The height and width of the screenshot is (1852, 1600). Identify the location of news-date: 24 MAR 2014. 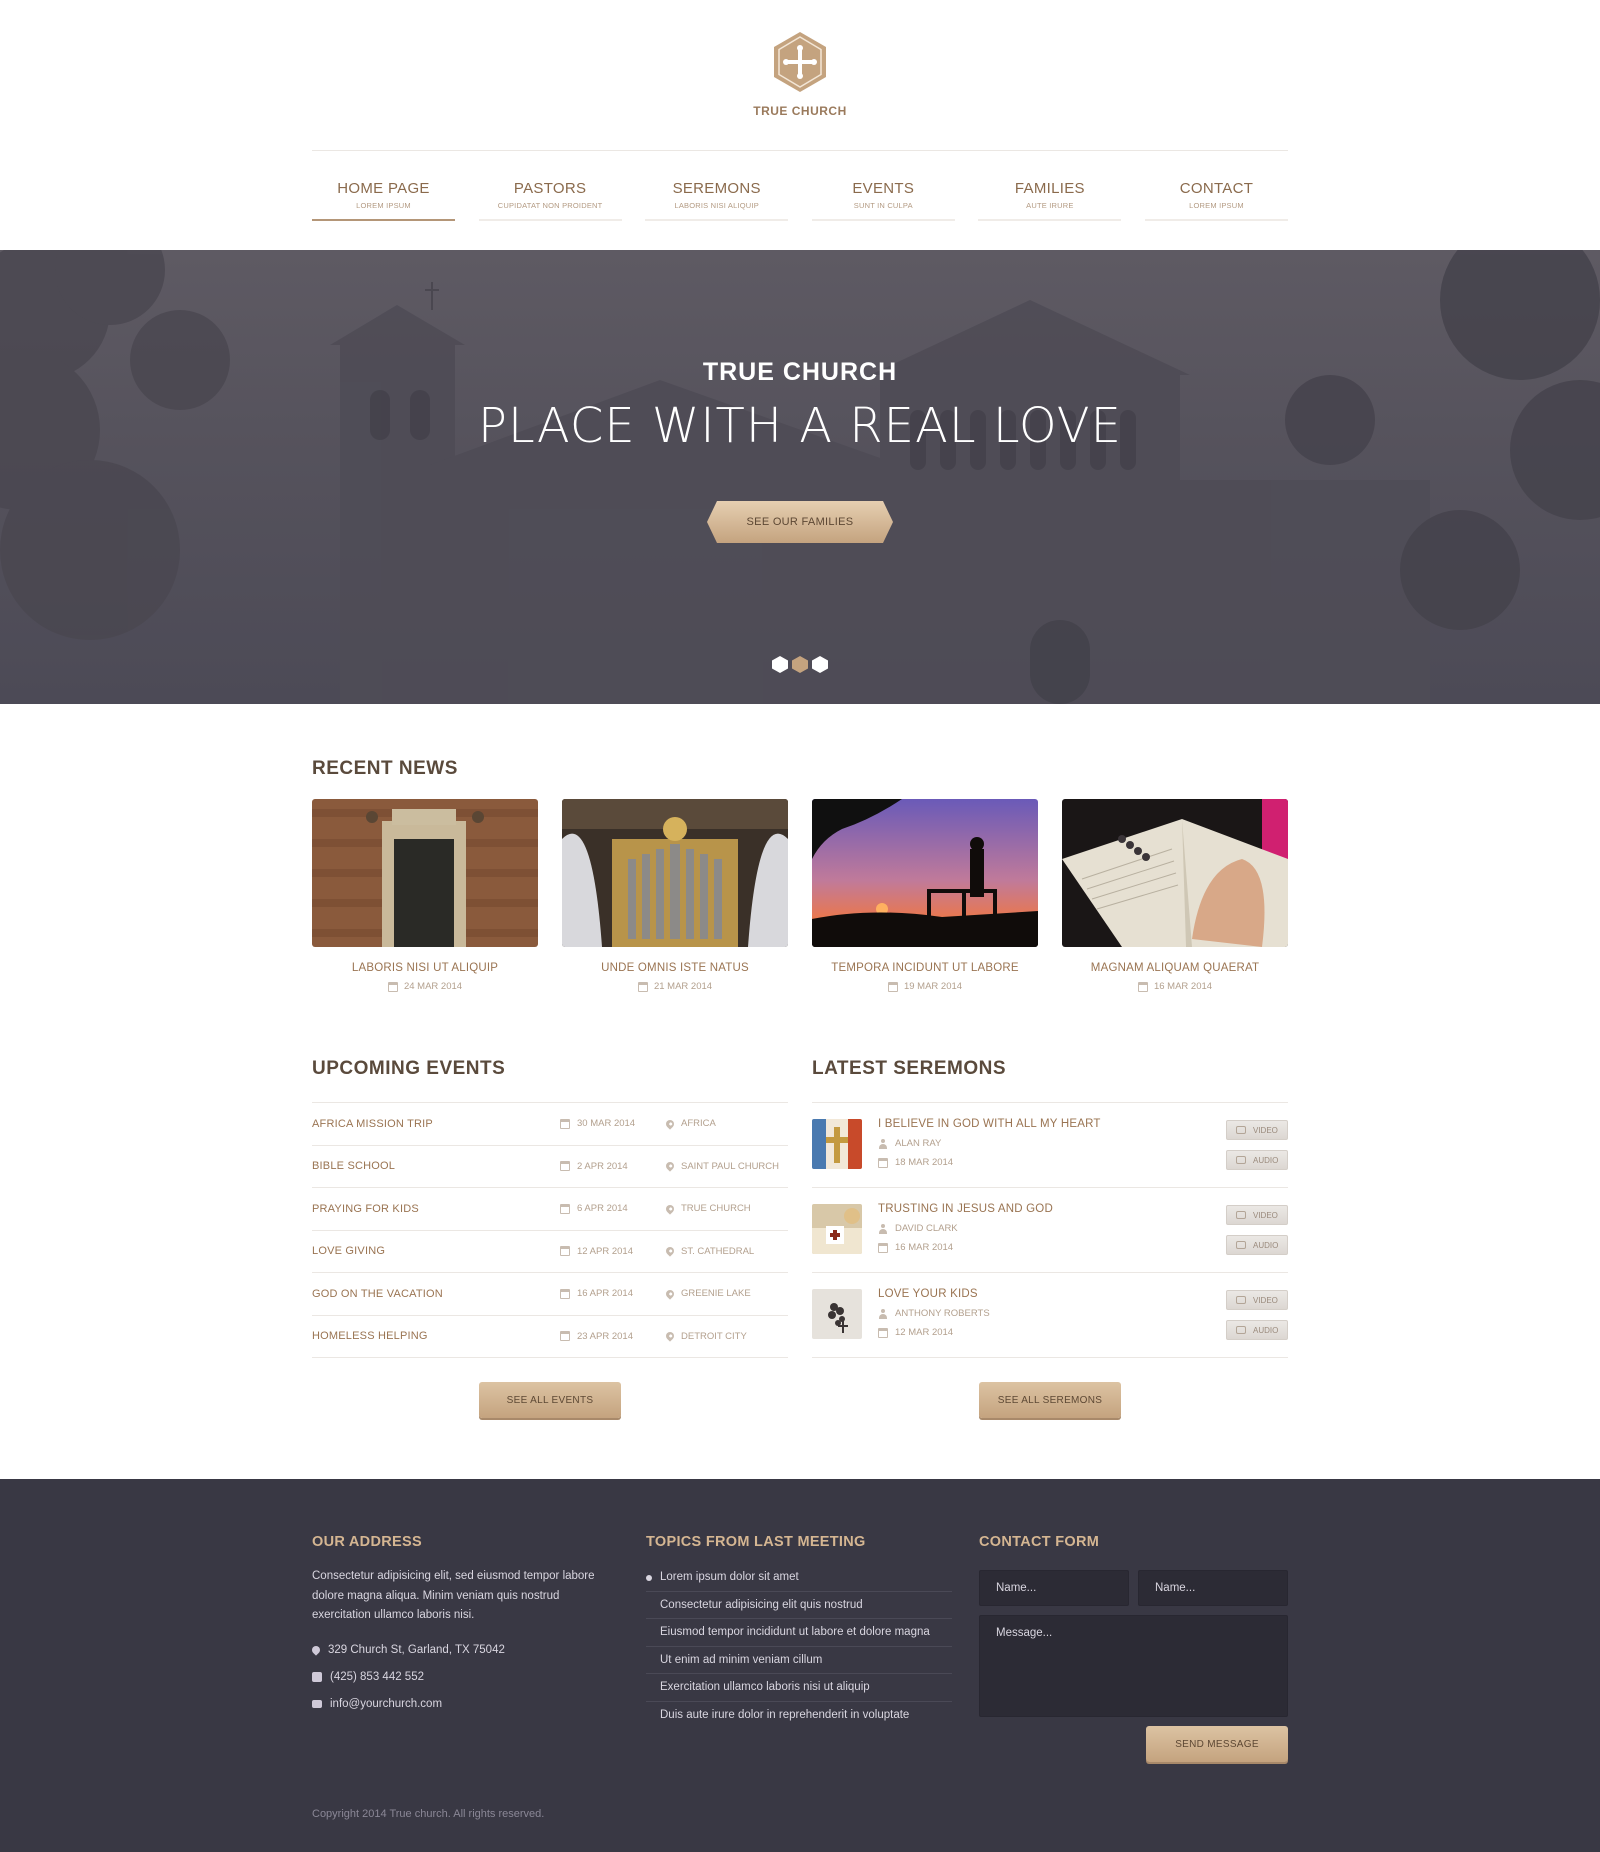
(425, 986).